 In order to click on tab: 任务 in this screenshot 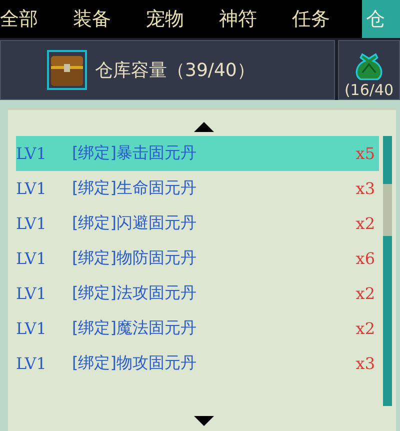, I will do `click(328, 19)`.